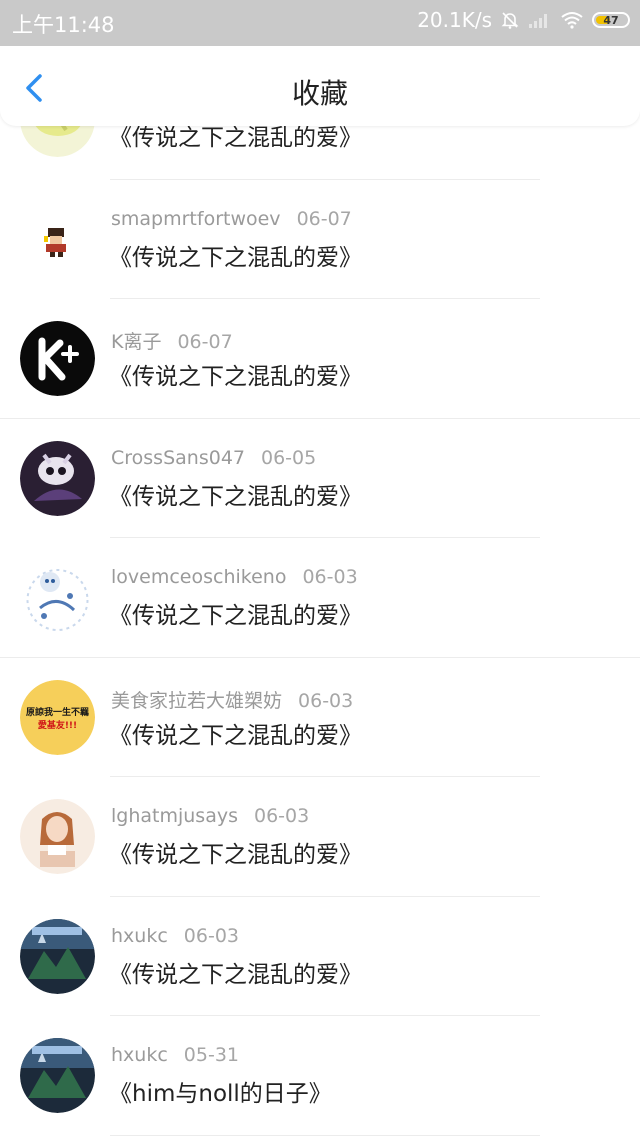  What do you see at coordinates (454, 20) in the screenshot?
I see `network-speed: 20.1K/s` at bounding box center [454, 20].